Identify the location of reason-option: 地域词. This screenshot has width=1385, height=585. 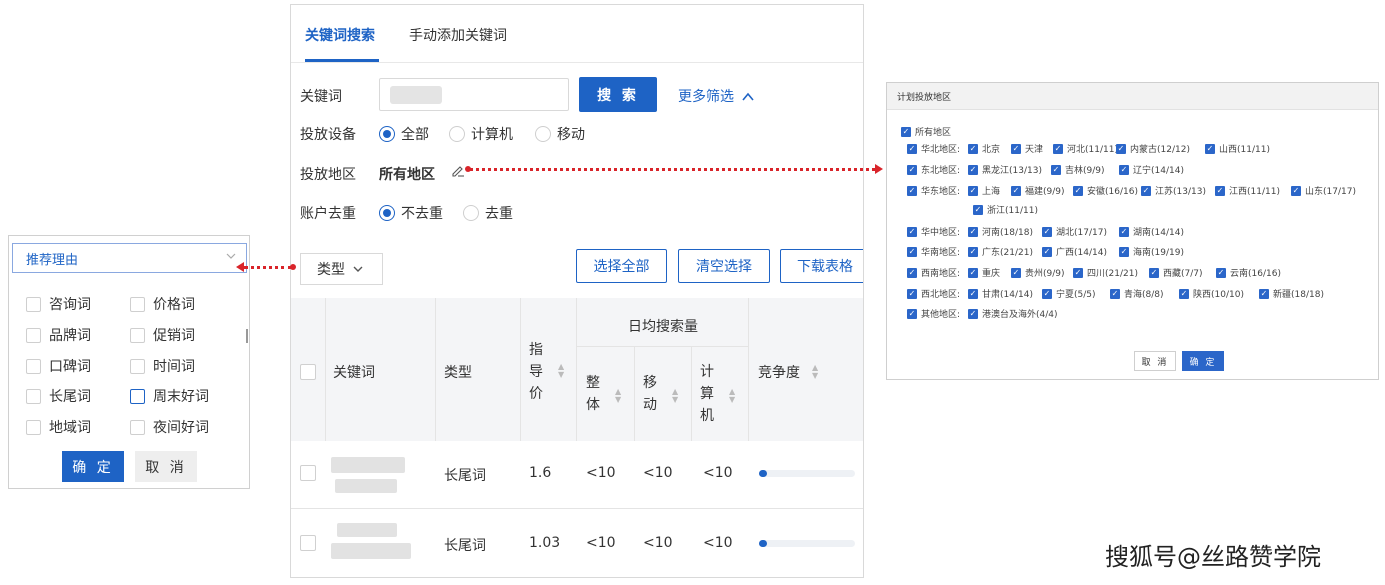
(58, 427).